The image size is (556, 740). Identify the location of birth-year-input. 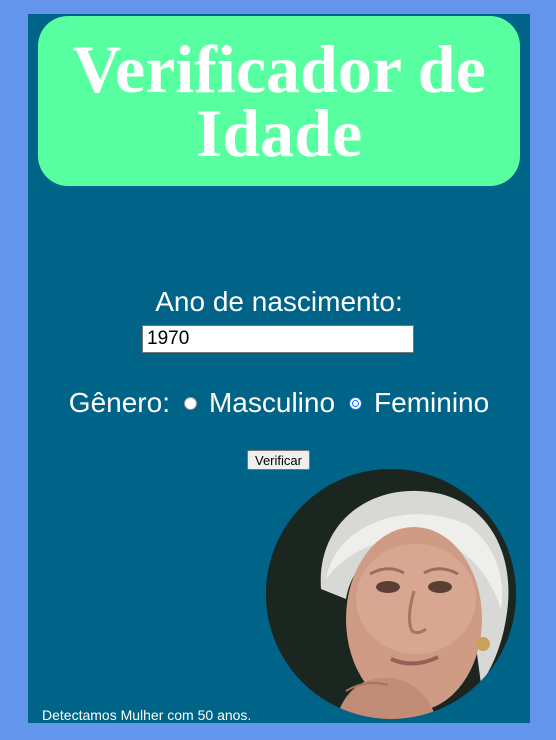
(278, 339).